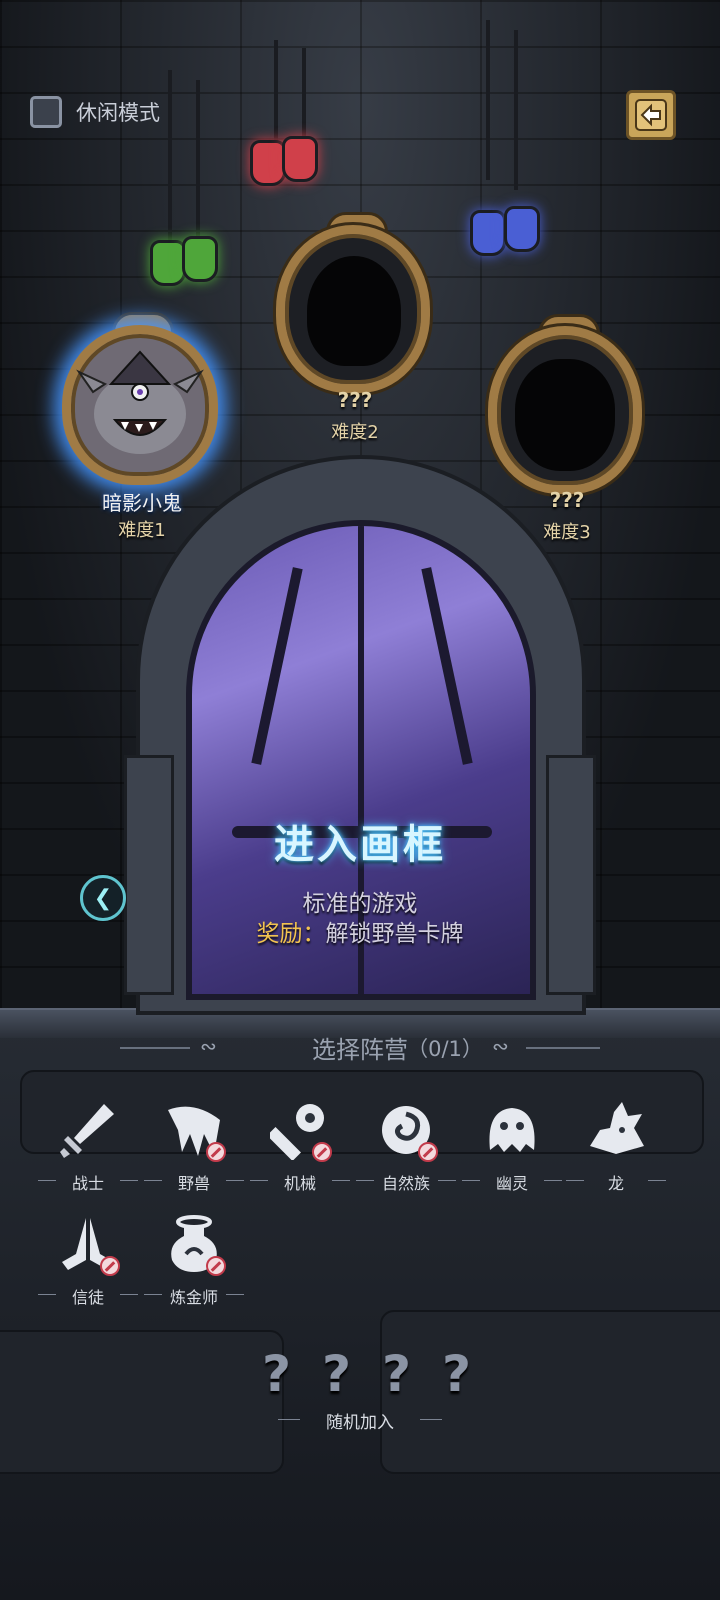 This screenshot has width=720, height=1600. I want to click on faction-select-count: （0/1）, so click(445, 1049).